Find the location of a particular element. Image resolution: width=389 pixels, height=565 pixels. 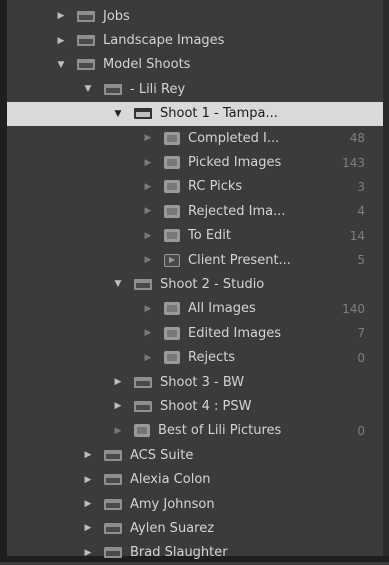

tree-item-label: Jobs is located at coordinates (116, 16).